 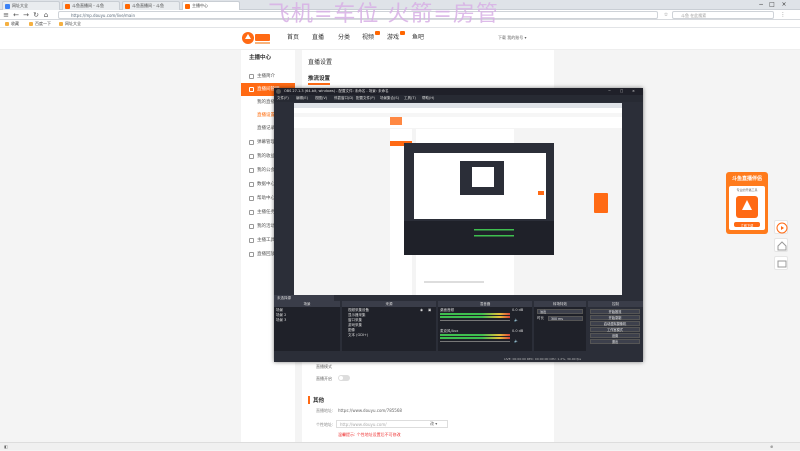 I want to click on nav-video: 视频, so click(x=368, y=38).